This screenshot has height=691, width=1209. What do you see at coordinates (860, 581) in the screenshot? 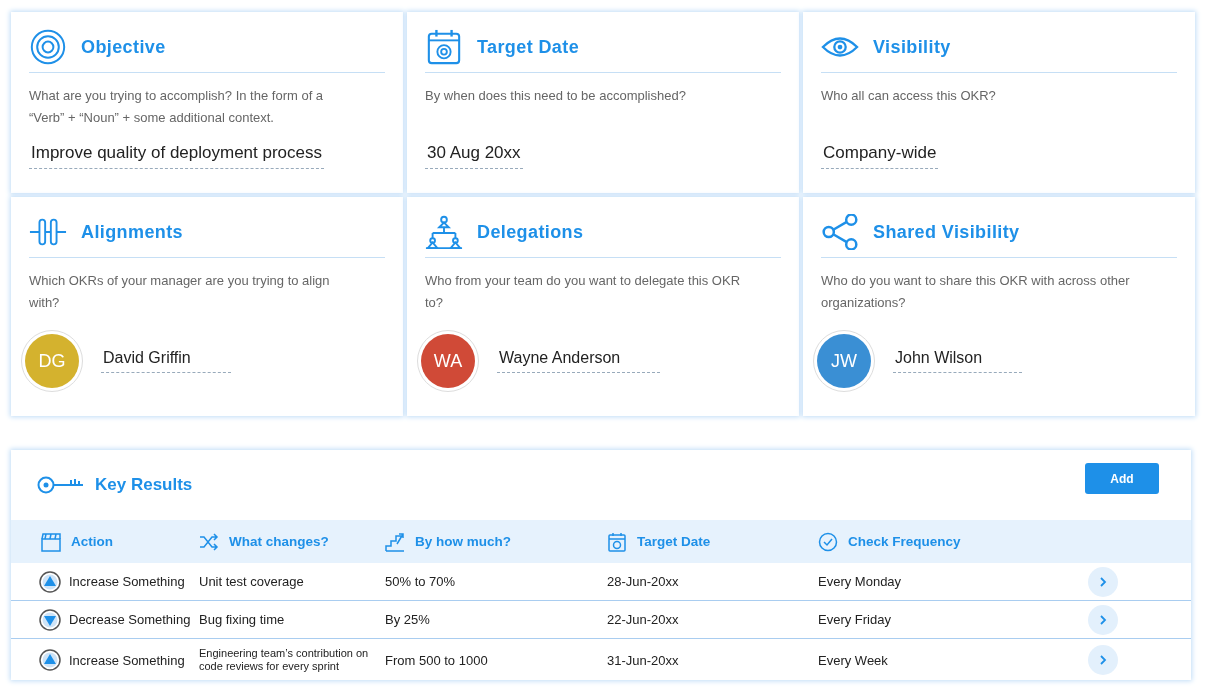
I see `table-cell: Every Monday` at bounding box center [860, 581].